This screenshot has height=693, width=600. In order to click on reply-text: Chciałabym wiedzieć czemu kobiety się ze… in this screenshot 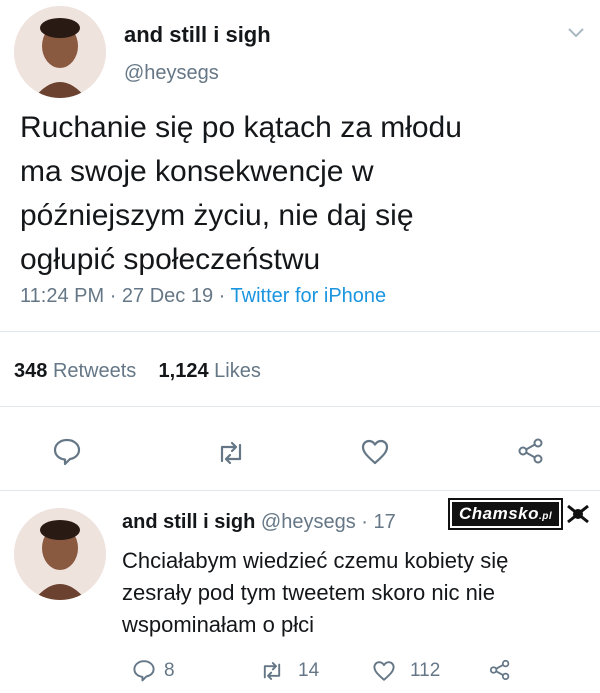, I will do `click(357, 593)`.